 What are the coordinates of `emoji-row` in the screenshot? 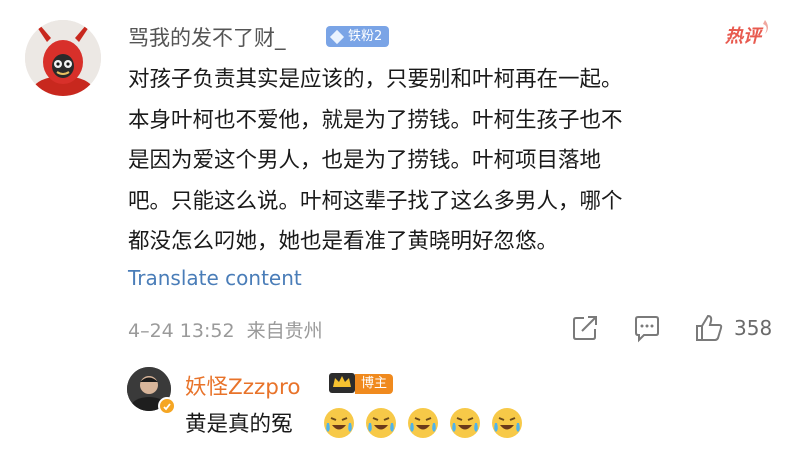 It's located at (423, 423).